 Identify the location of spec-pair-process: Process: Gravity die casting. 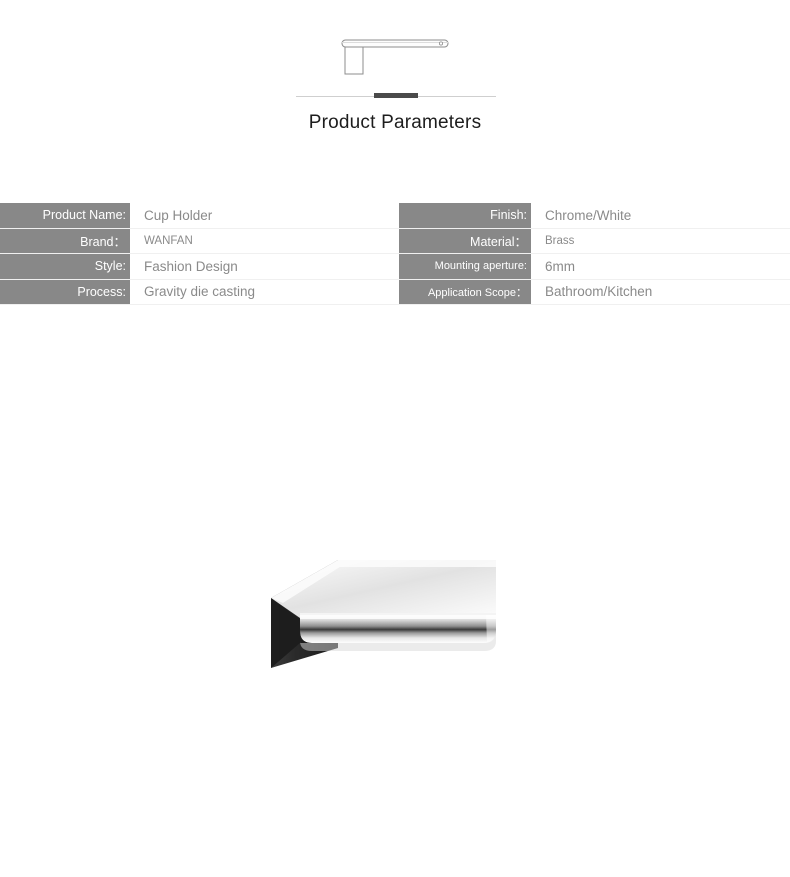
(197, 291).